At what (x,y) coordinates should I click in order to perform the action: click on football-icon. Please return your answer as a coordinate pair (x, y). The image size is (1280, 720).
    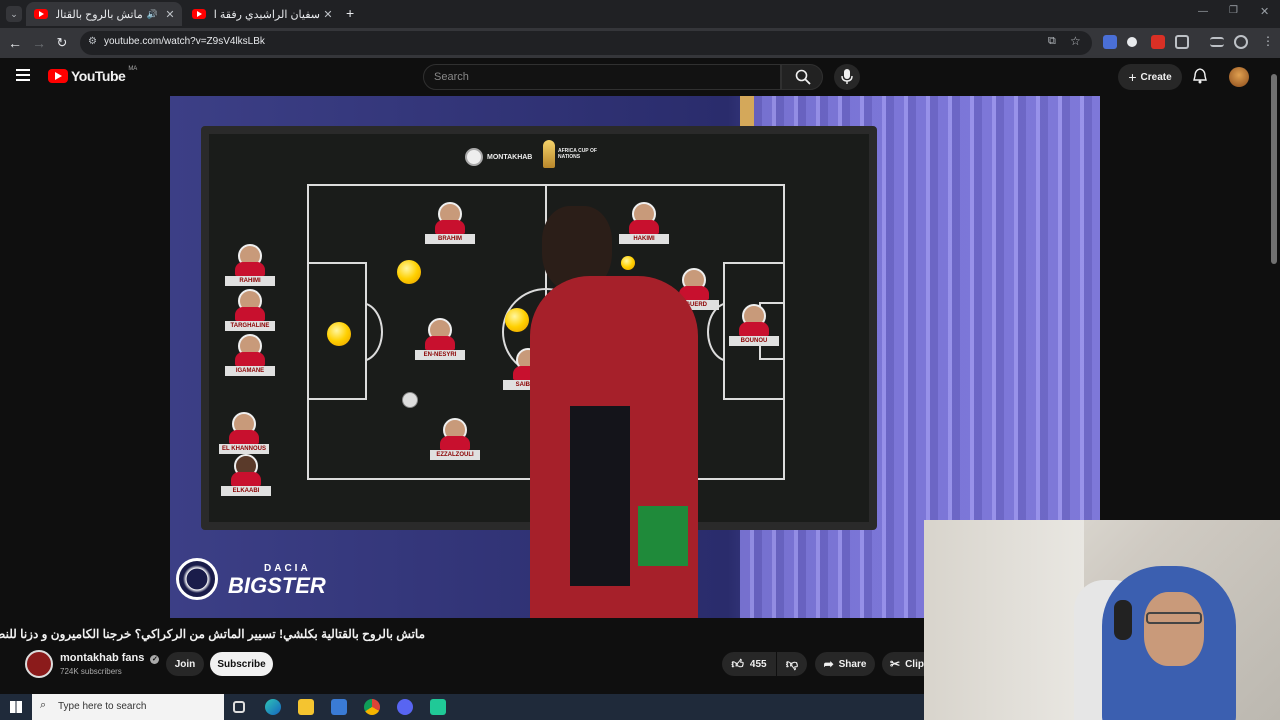
    Looking at the image, I should click on (410, 400).